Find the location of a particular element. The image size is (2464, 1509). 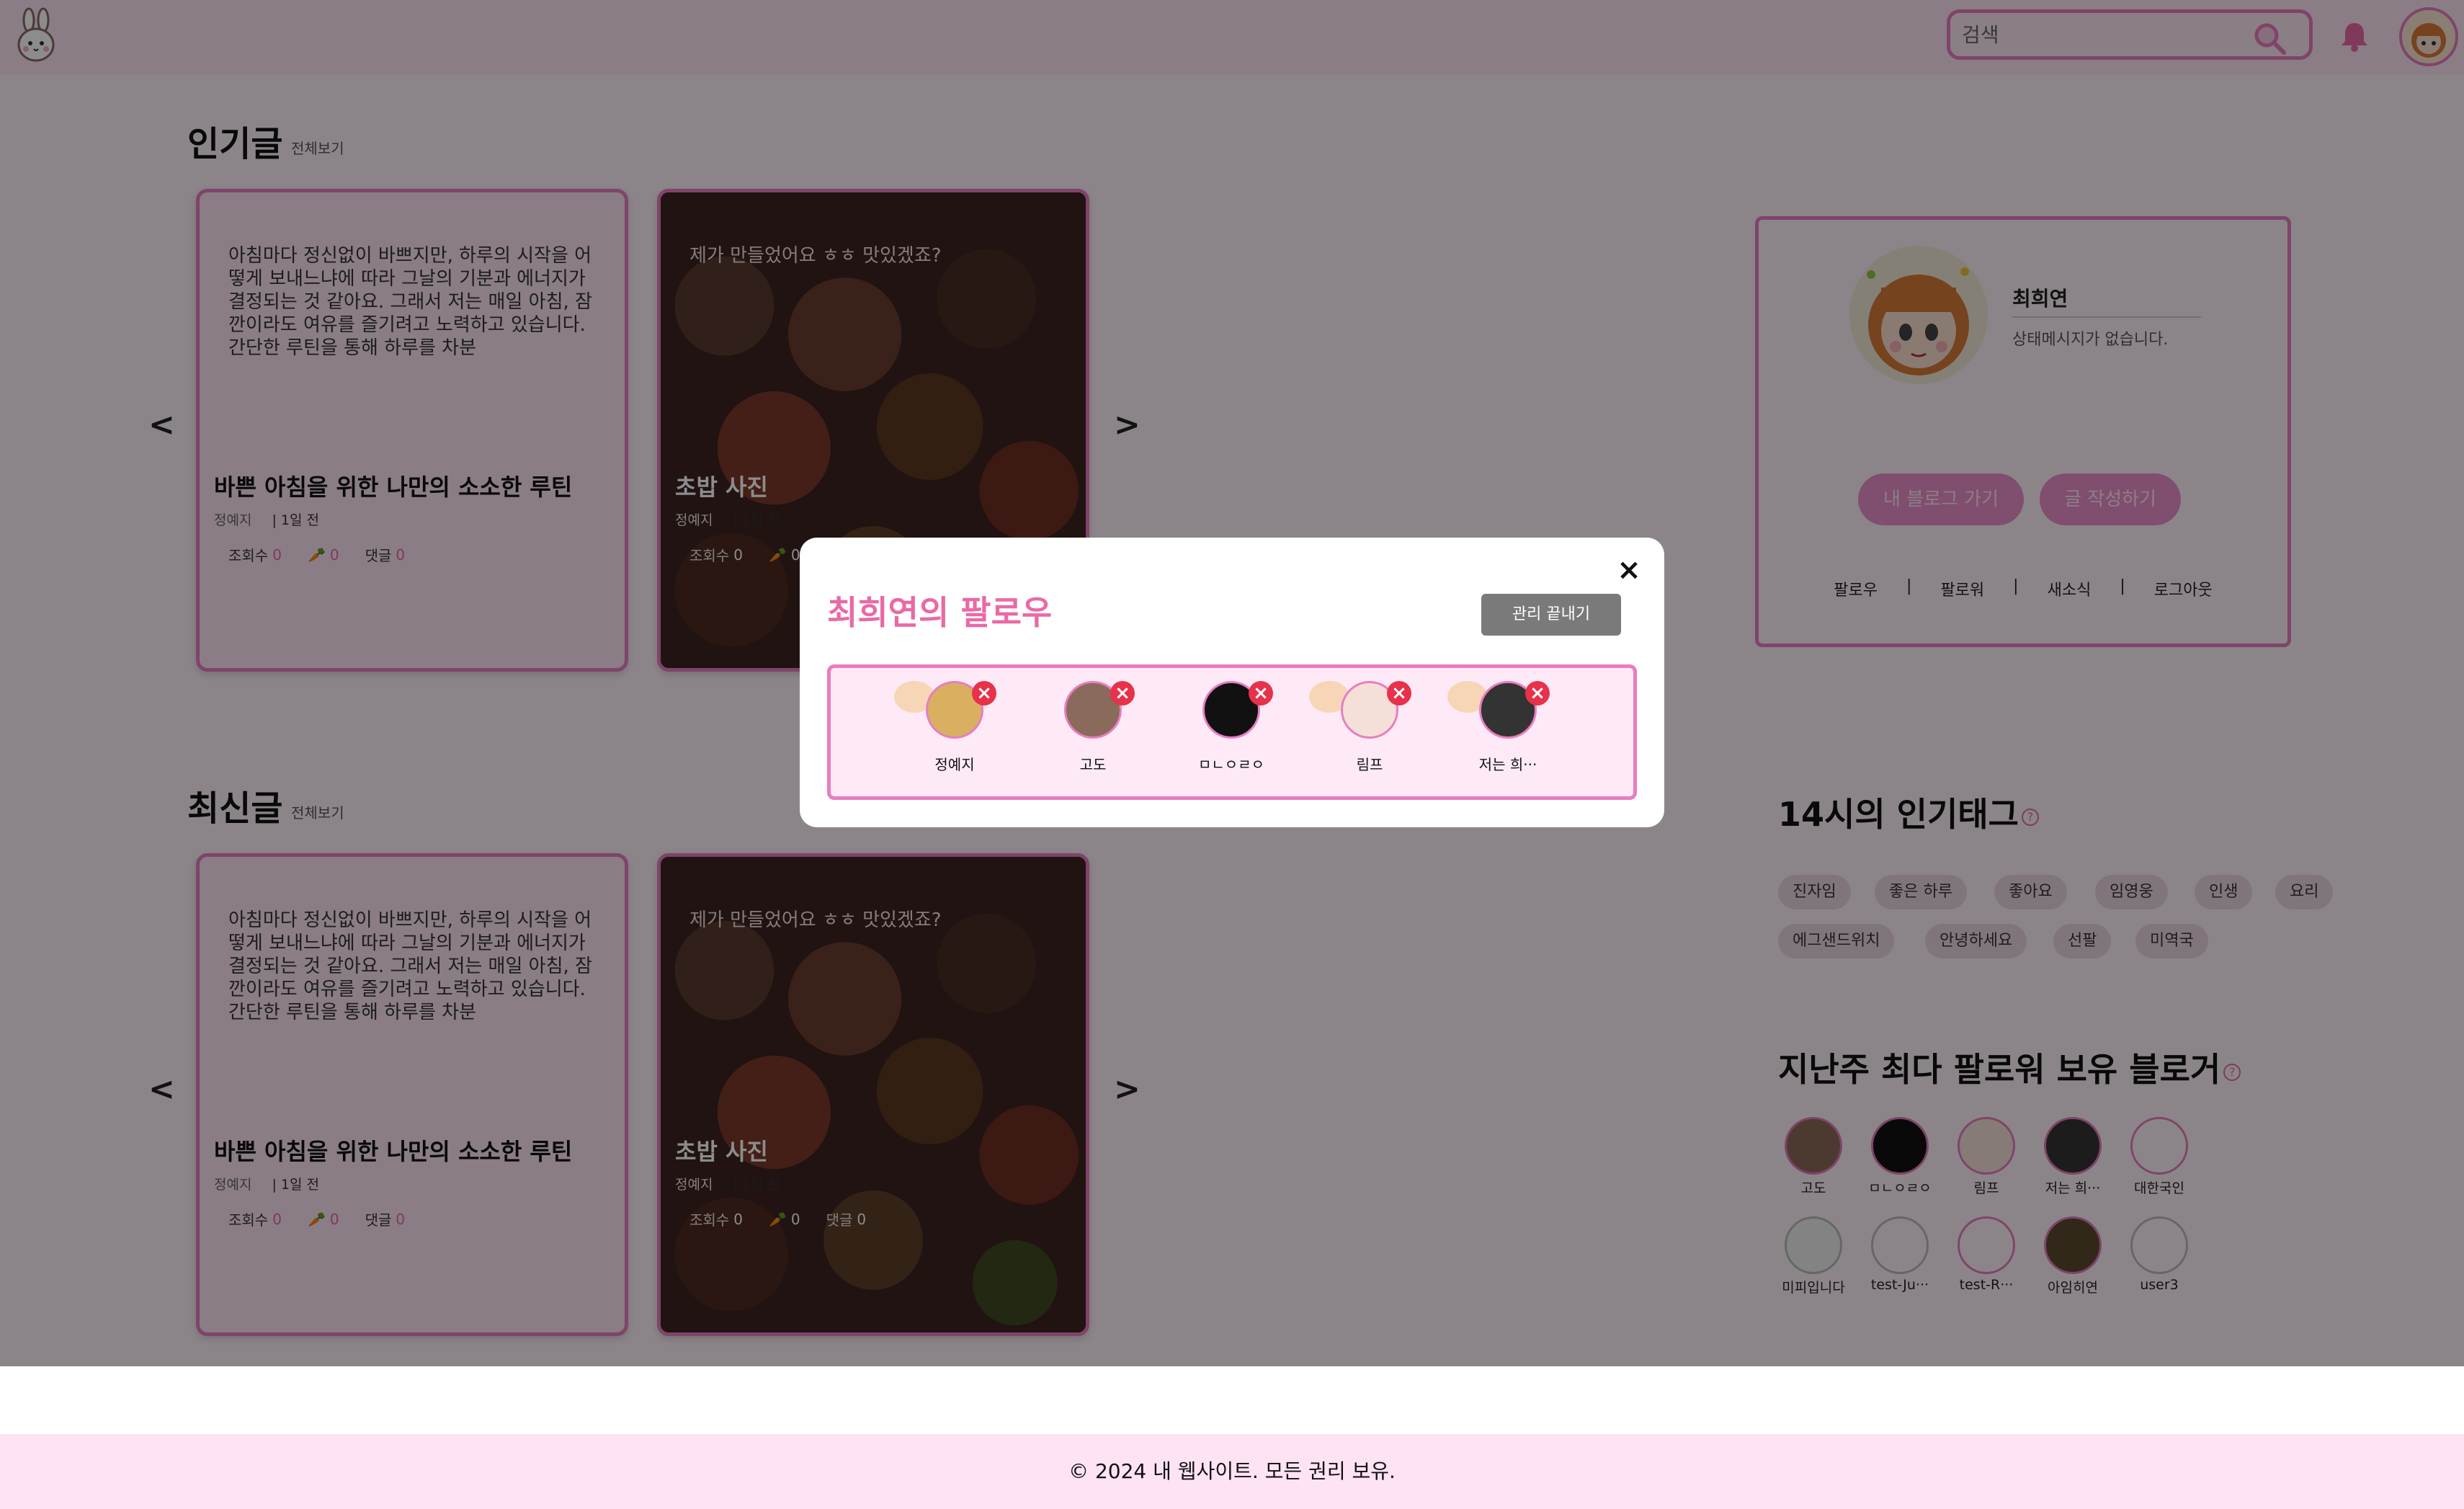

follow-list: × 정예지 × 고도 × ㅁㄴㅇㄹㅇ × 림프 × 저는 희··· is located at coordinates (1232, 732).